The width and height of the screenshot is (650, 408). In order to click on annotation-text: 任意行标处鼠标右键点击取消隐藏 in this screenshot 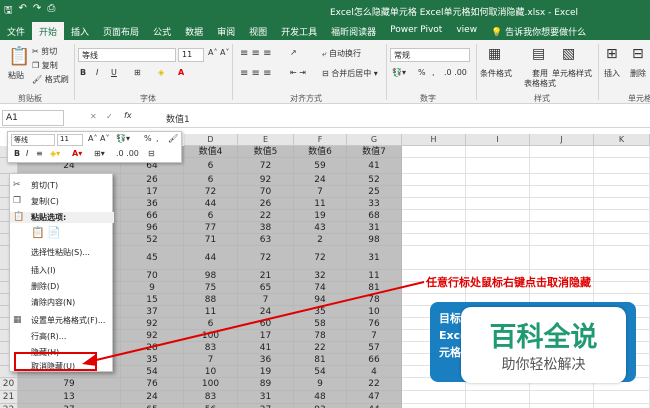, I will do `click(508, 282)`.